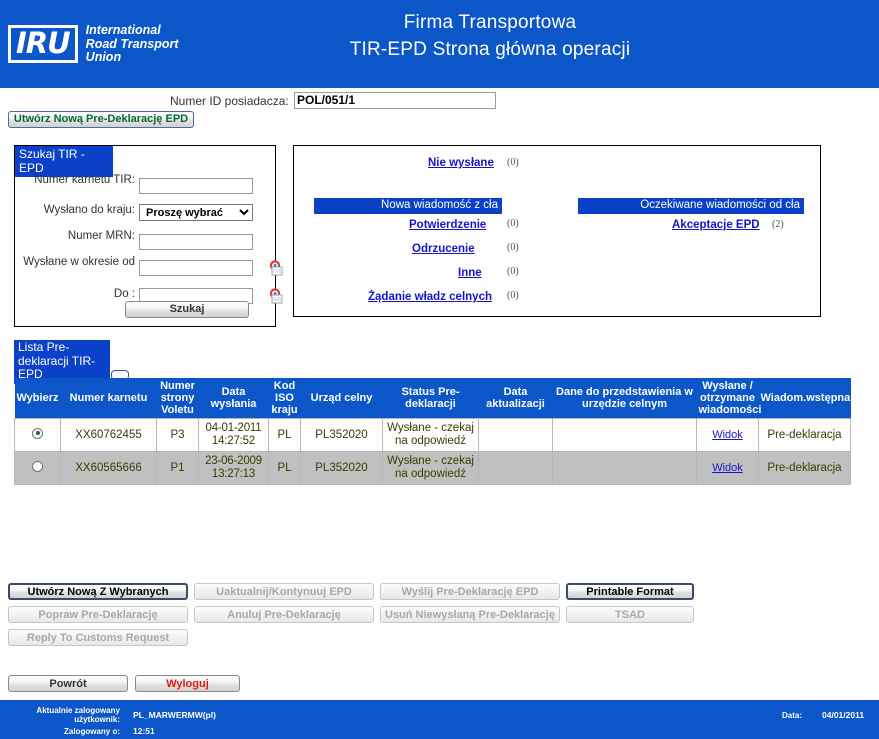 The height and width of the screenshot is (739, 879). I want to click on tsad-button: TSAD, so click(630, 614).